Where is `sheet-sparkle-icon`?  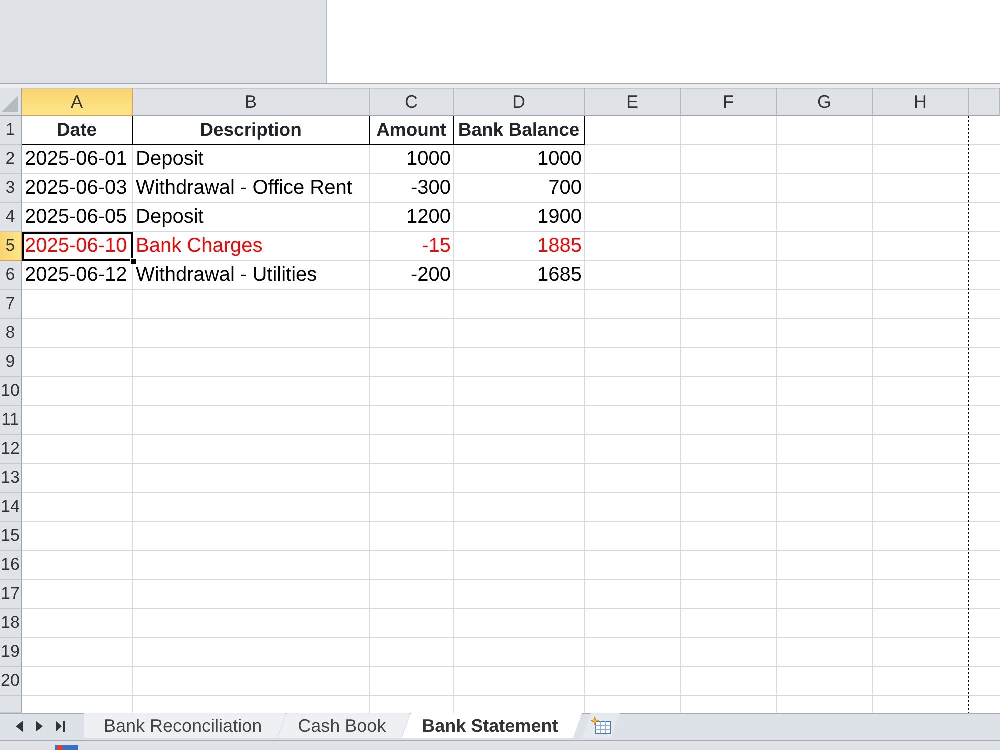
sheet-sparkle-icon is located at coordinates (601, 725).